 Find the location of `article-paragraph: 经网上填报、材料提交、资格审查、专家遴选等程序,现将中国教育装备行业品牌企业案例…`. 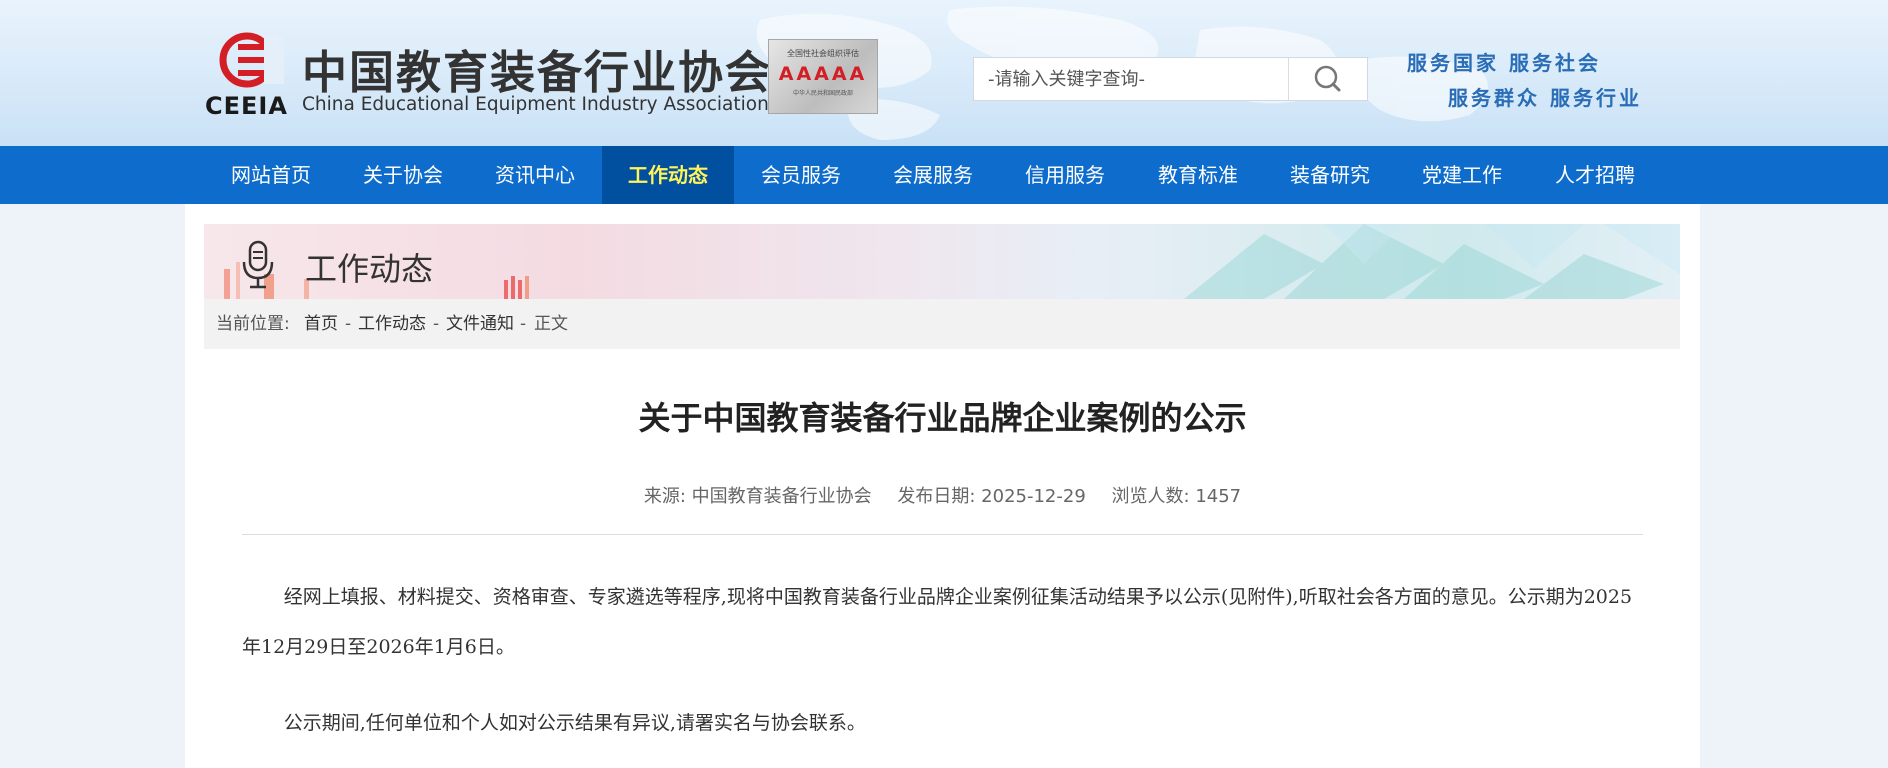

article-paragraph: 经网上填报、材料提交、资格审查、专家遴选等程序,现将中国教育装备行业品牌企业案例… is located at coordinates (937, 622).